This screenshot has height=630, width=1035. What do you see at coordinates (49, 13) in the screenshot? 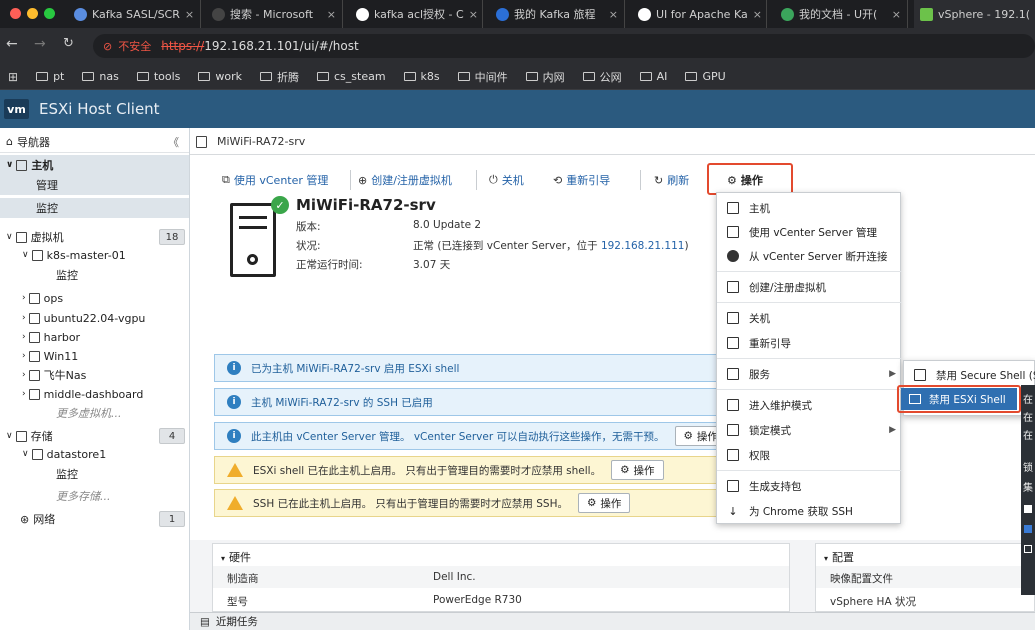
I see `maximize-window-icon` at bounding box center [49, 13].